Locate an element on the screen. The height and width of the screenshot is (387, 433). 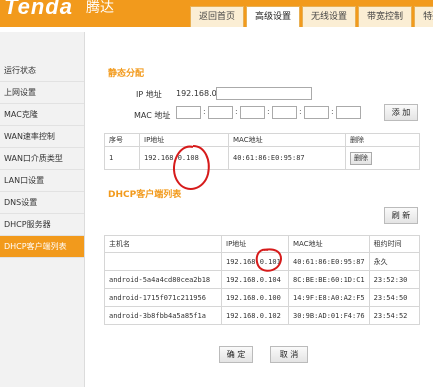
sidebar-item-internet: 上网设置 is located at coordinates (42, 93).